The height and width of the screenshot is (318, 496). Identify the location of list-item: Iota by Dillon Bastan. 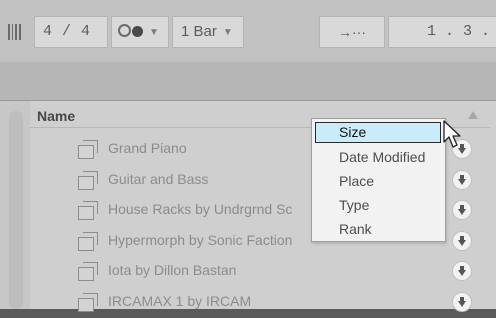
(263, 271).